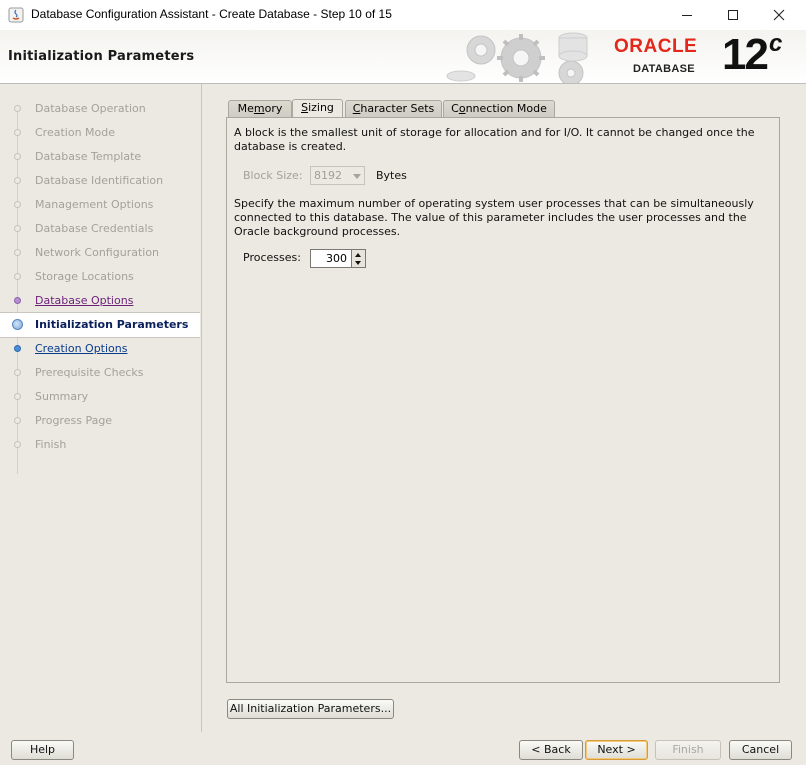  I want to click on oracle-logo: ORACLE DATABASE 12c, so click(709, 56).